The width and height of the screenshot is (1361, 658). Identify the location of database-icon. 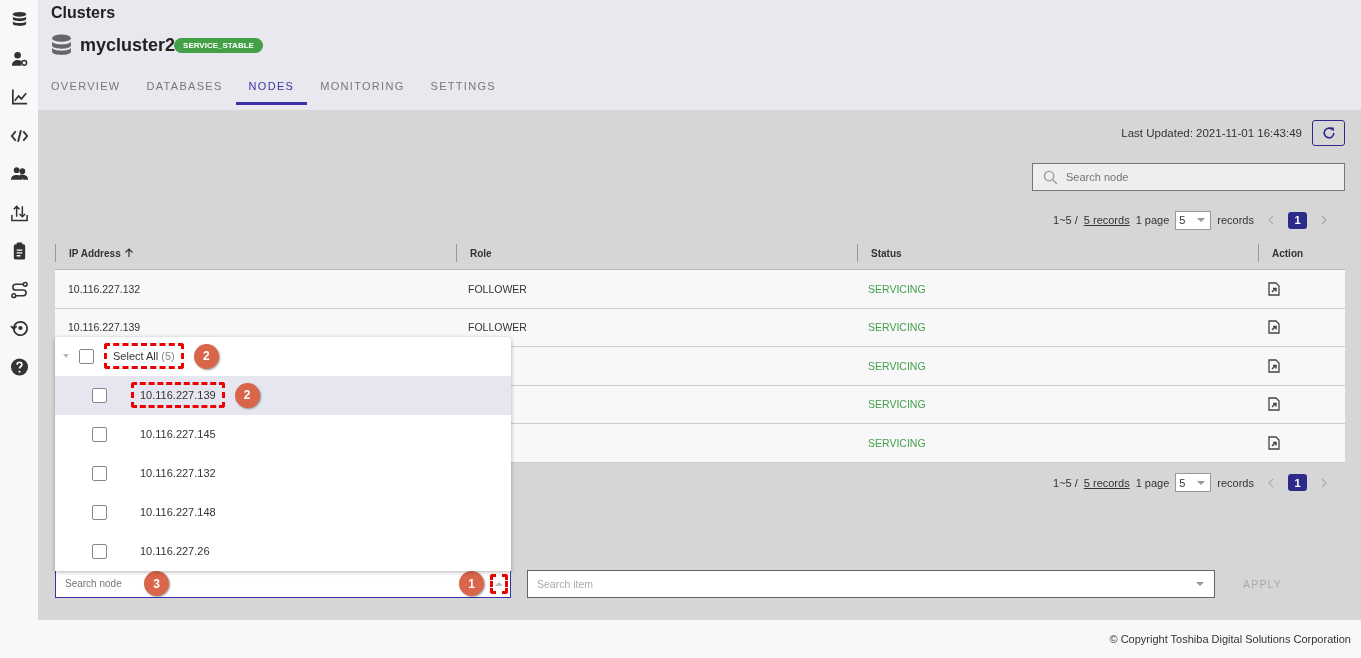
(61, 45).